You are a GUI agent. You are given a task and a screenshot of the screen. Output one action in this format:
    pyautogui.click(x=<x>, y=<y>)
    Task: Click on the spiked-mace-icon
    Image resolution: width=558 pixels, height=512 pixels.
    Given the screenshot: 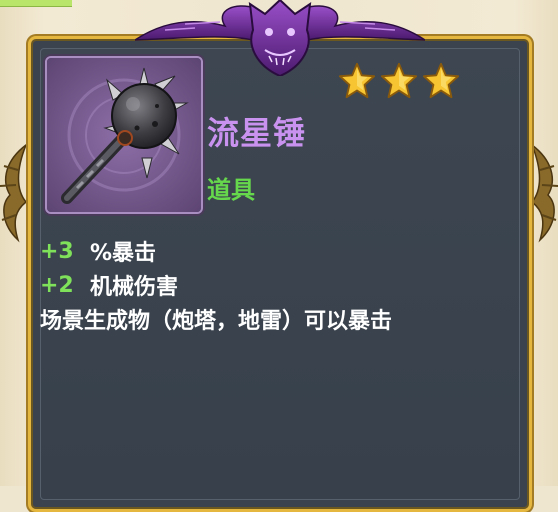 What is the action you would take?
    pyautogui.click(x=124, y=135)
    